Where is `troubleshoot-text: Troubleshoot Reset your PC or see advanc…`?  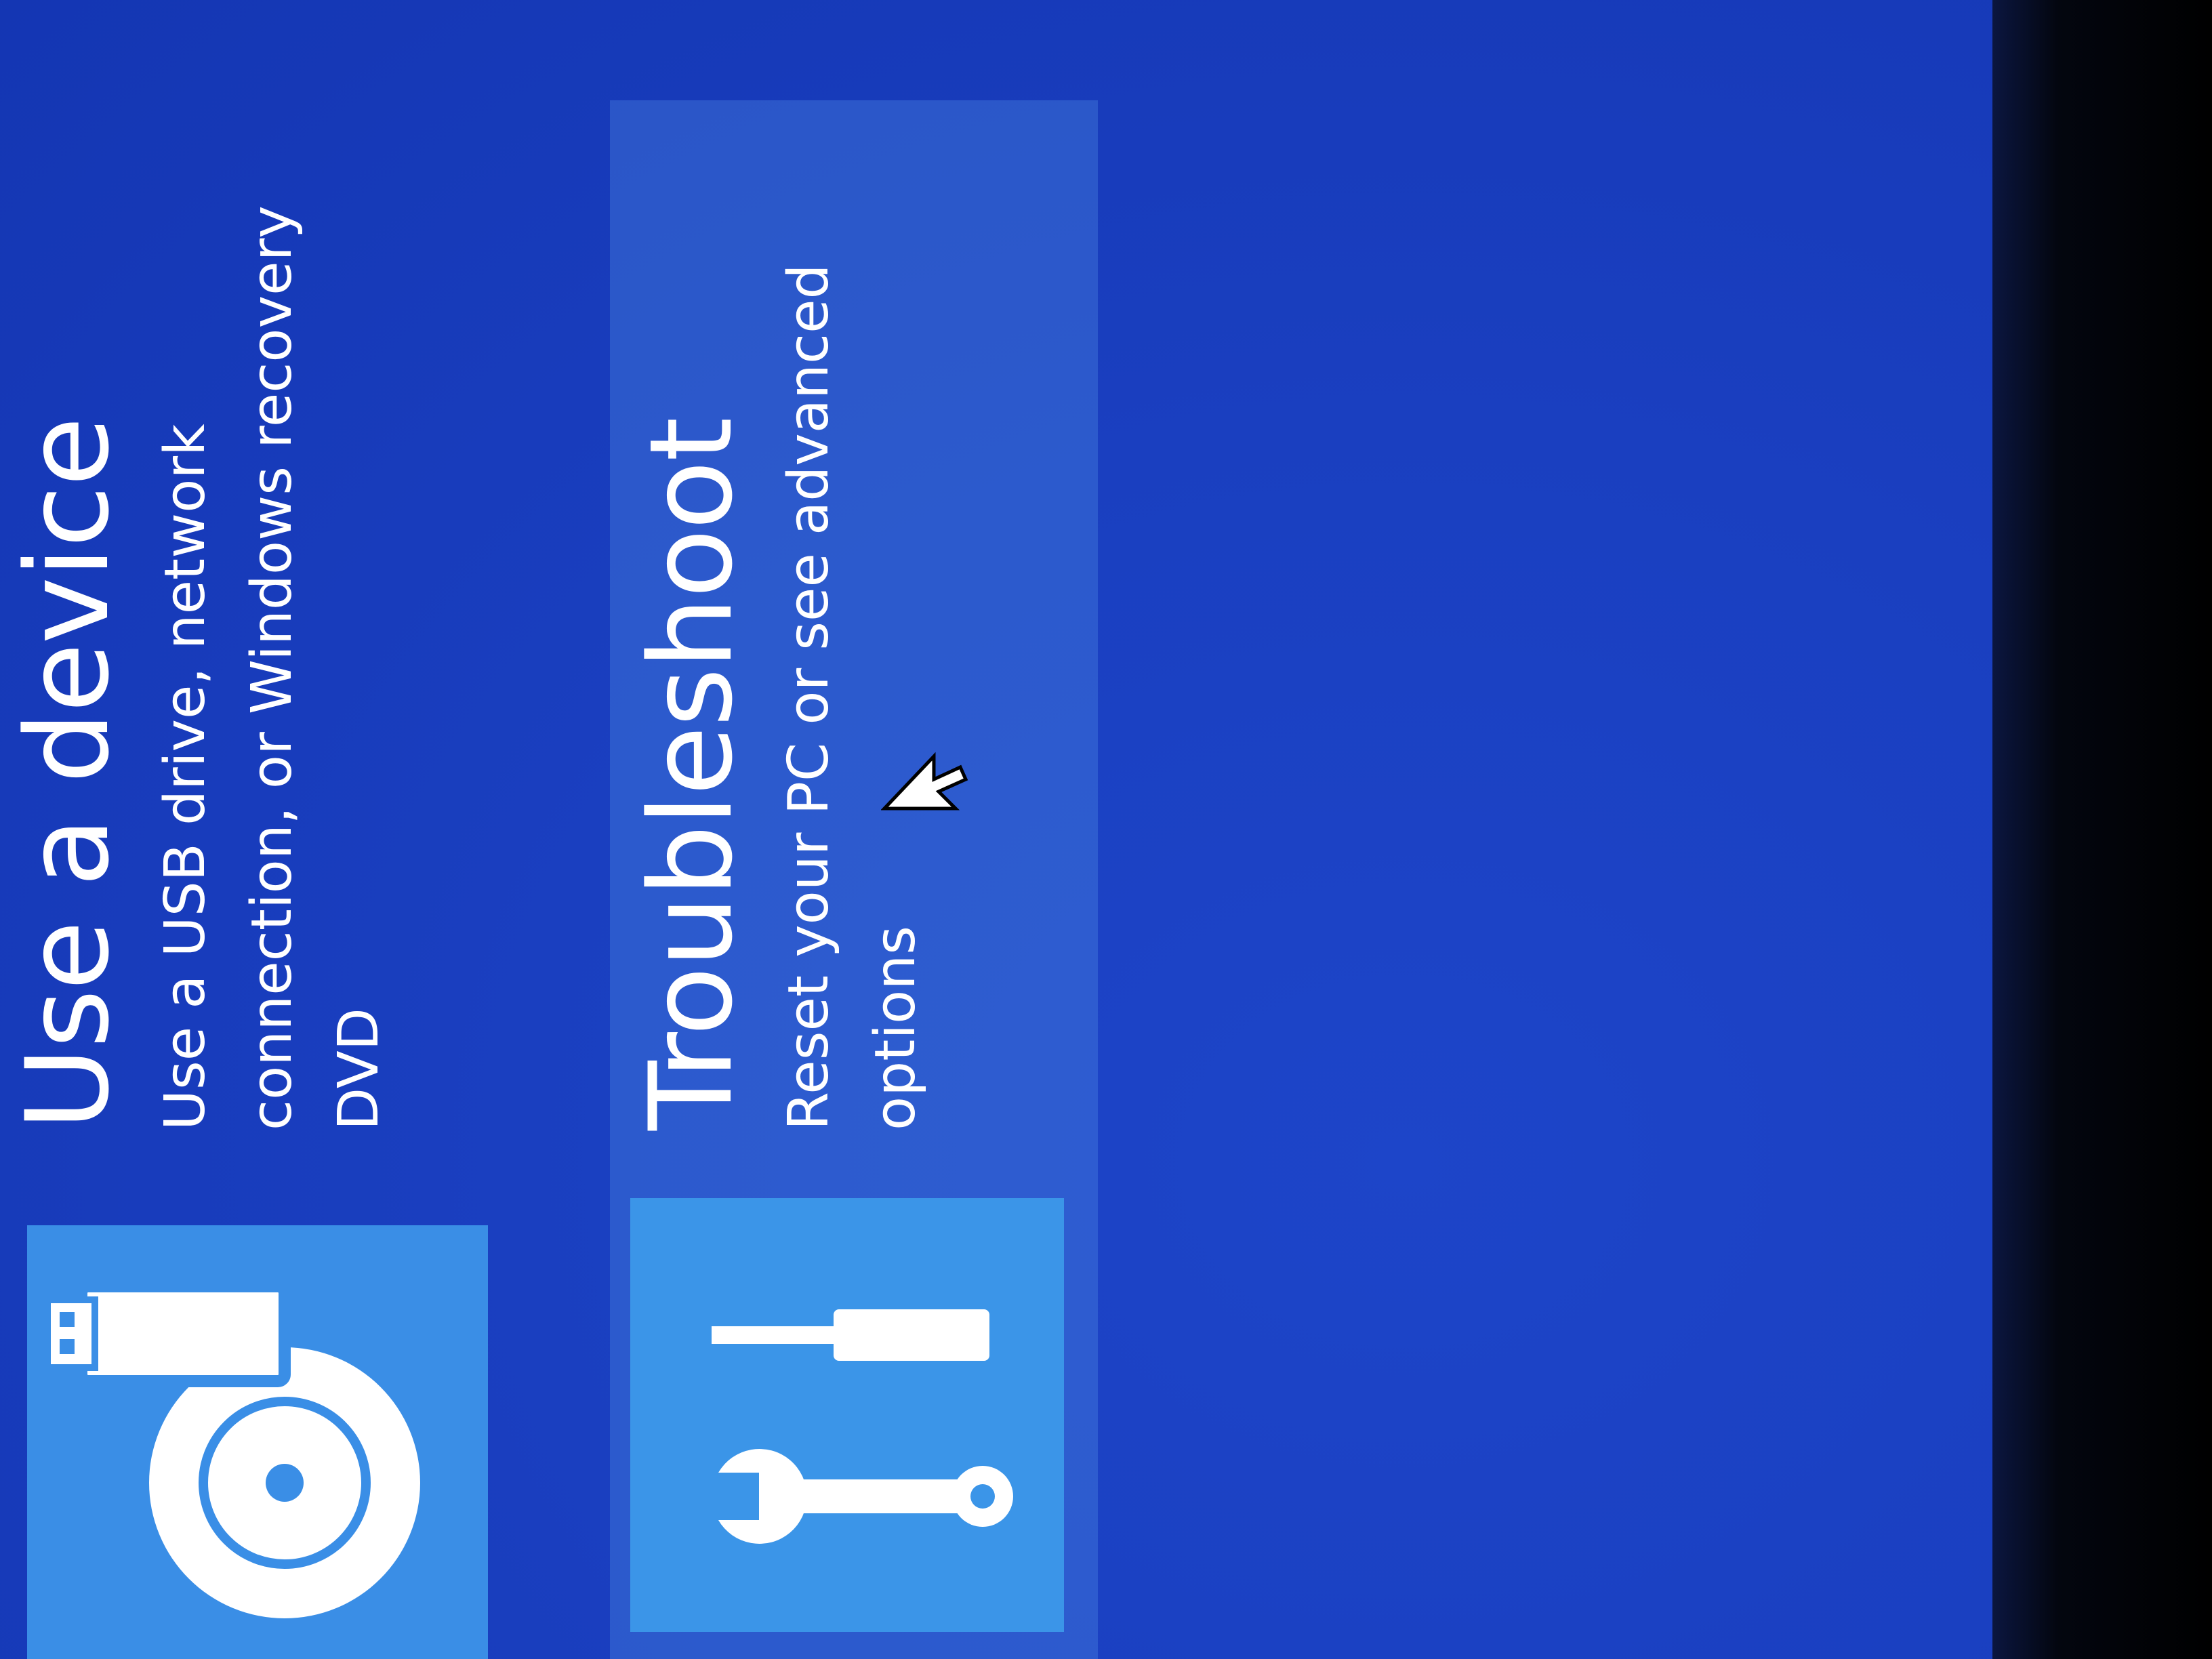 troubleshoot-text: Troubleshoot Reset your PC or see advanc… is located at coordinates (781, 622).